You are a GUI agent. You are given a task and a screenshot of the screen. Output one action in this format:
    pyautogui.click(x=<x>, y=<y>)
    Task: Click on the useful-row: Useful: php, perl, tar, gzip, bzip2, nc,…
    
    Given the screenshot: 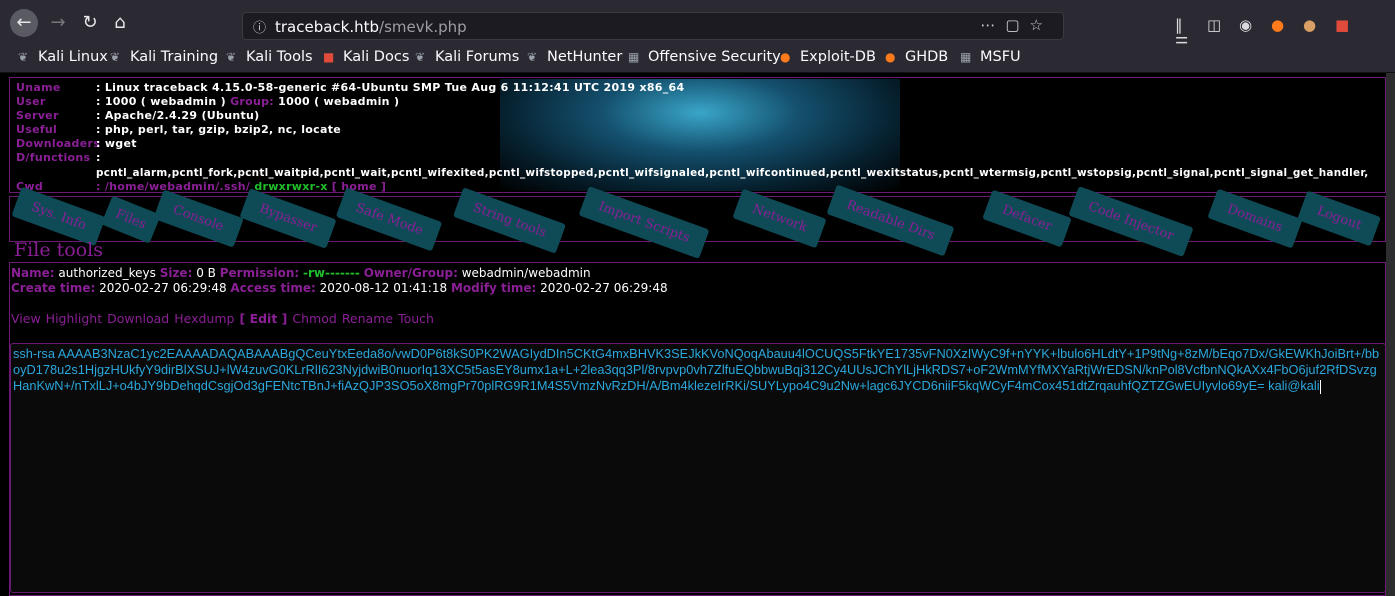 What is the action you would take?
    pyautogui.click(x=179, y=129)
    